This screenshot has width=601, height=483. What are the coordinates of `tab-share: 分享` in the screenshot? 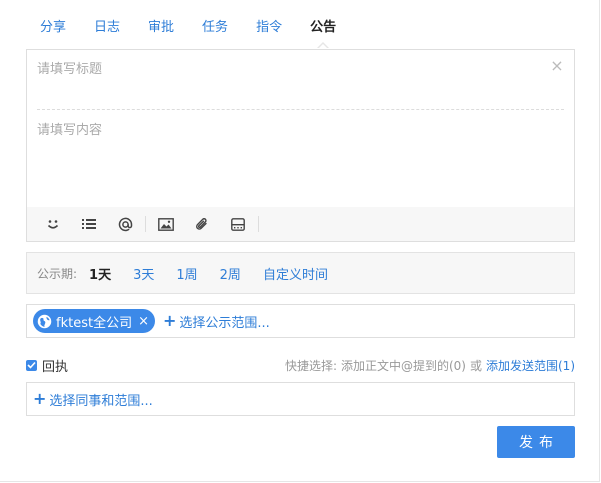 It's located at (53, 24).